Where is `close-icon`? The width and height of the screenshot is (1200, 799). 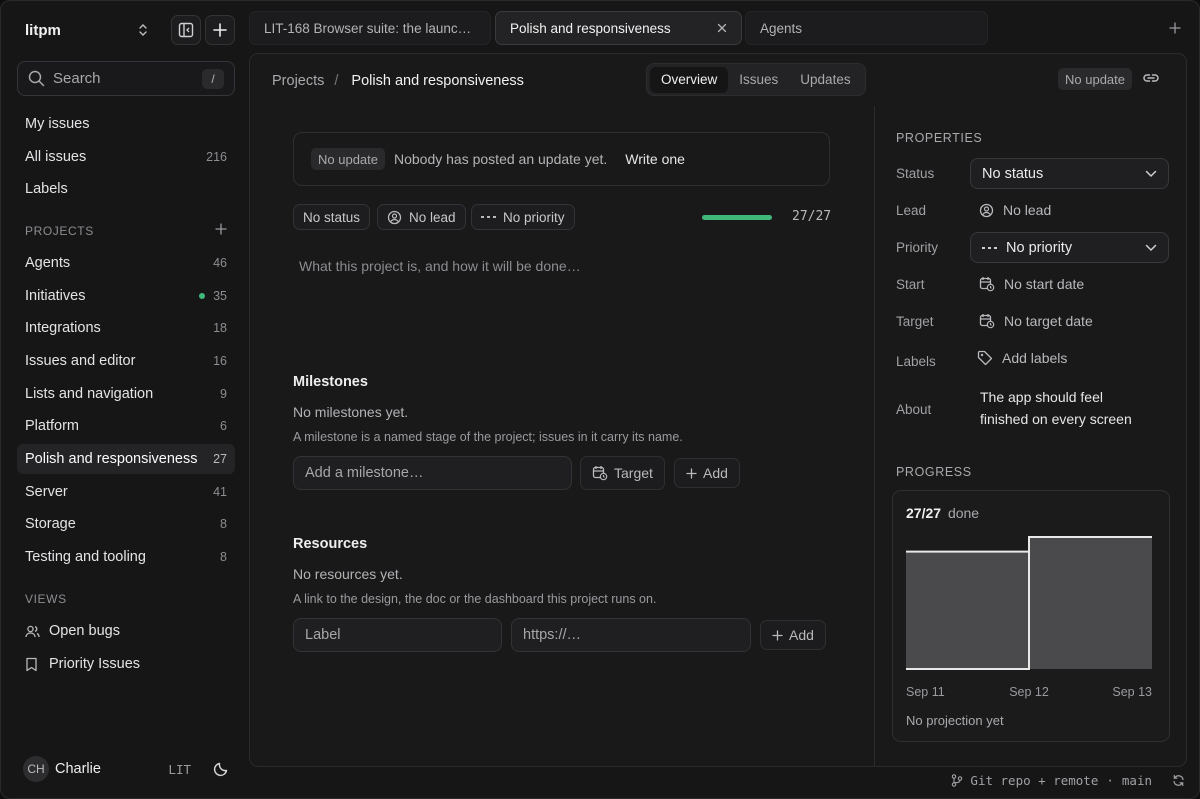 close-icon is located at coordinates (722, 28).